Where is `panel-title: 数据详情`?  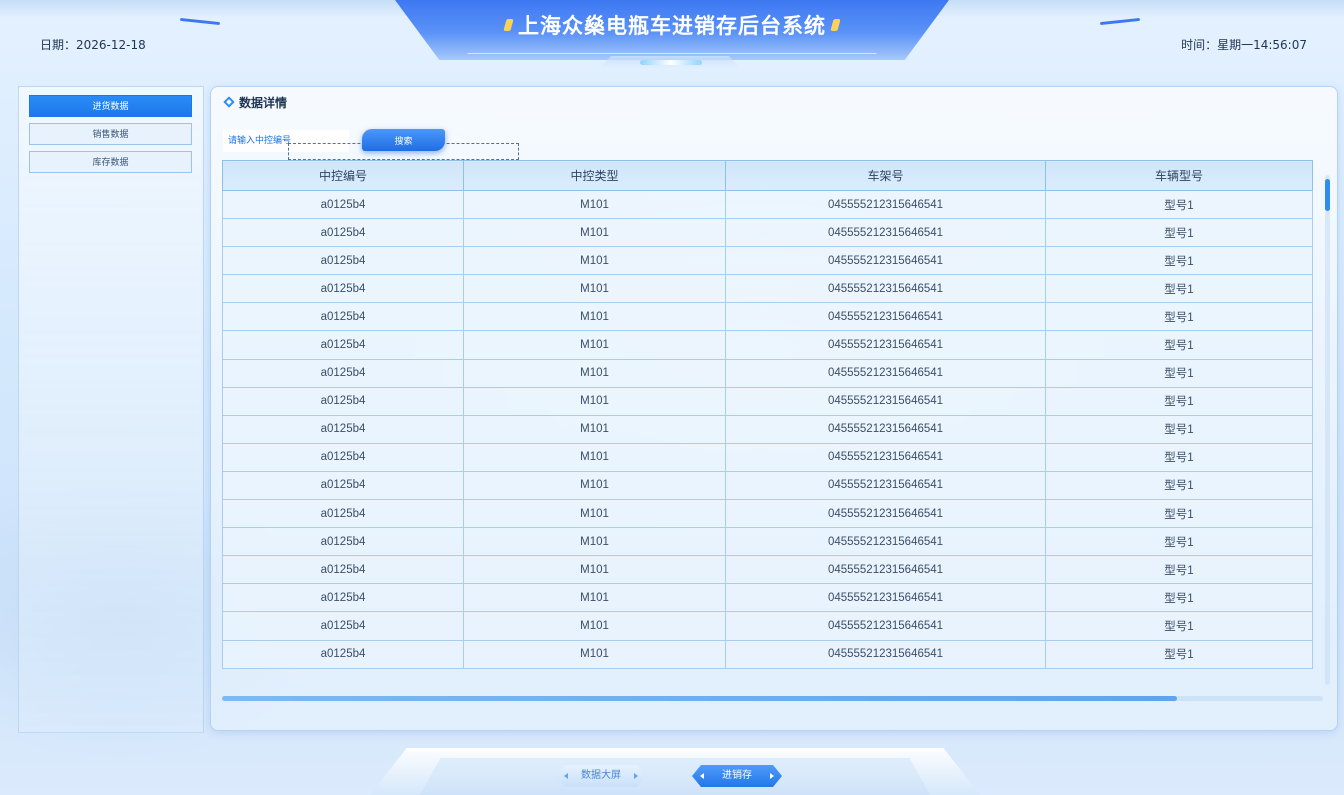 panel-title: 数据详情 is located at coordinates (255, 102).